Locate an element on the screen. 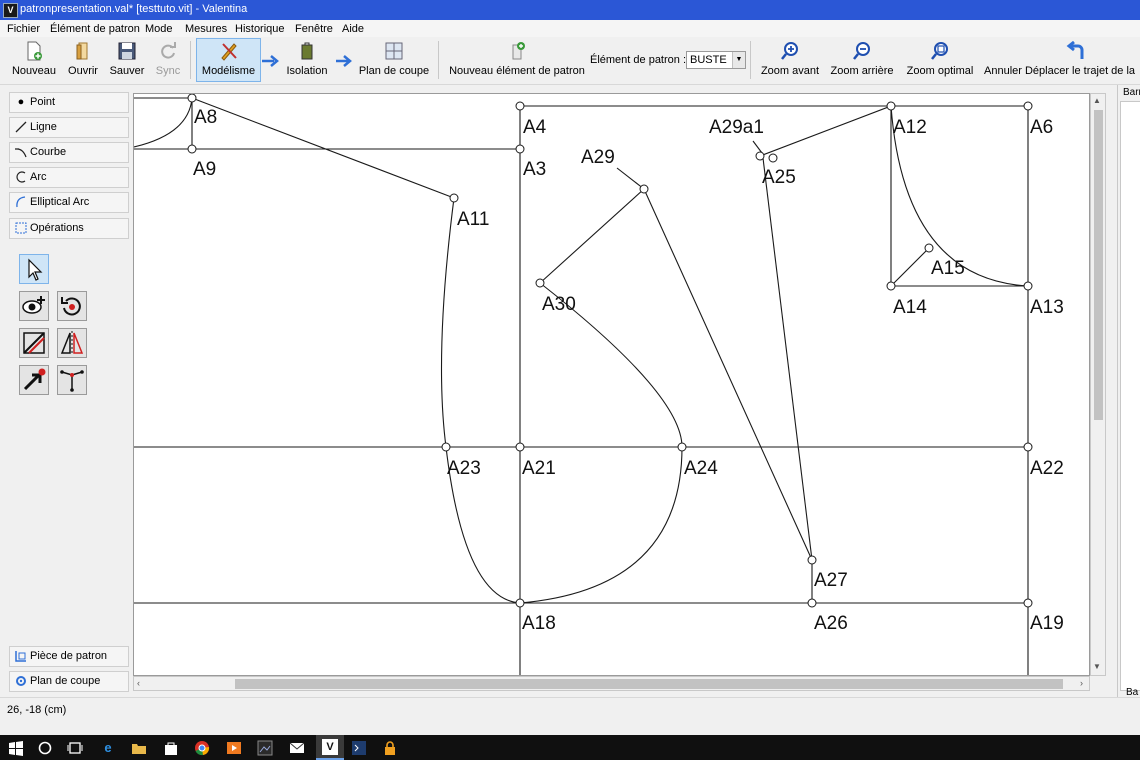 This screenshot has width=1140, height=760. elliptical-arc-tool-button: Elliptical Arc is located at coordinates (69, 202).